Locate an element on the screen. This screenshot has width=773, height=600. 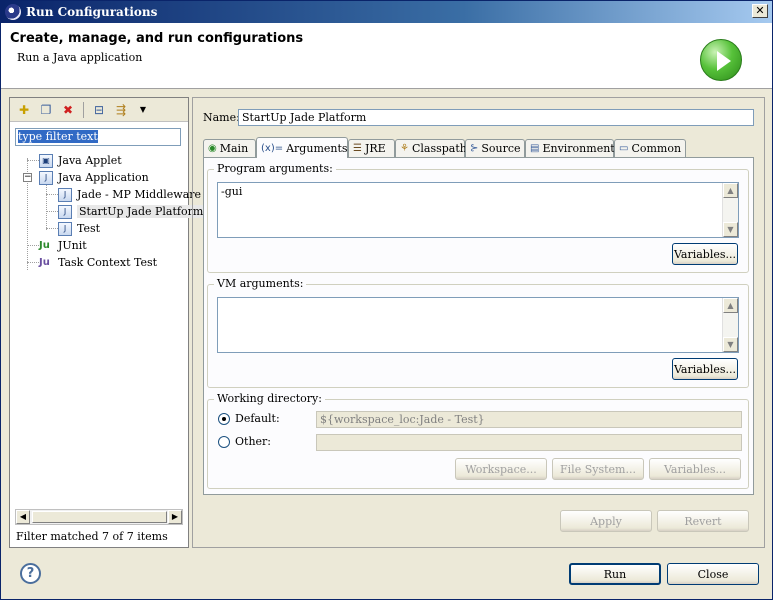
tree-item-test: J Test is located at coordinates (79, 228).